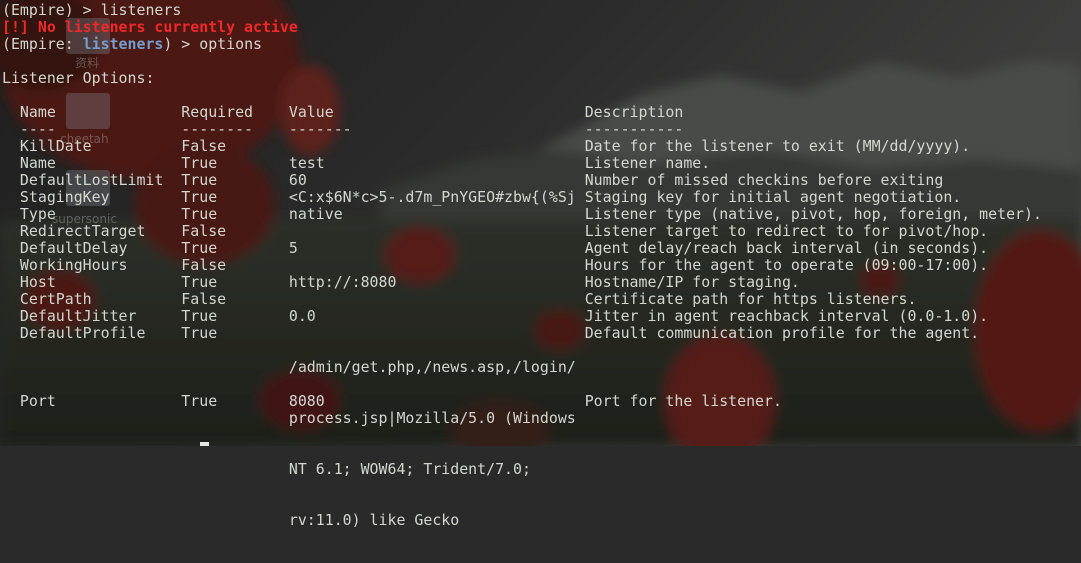  Describe the element at coordinates (647, 163) in the screenshot. I see `option-description: Listener name.` at that location.